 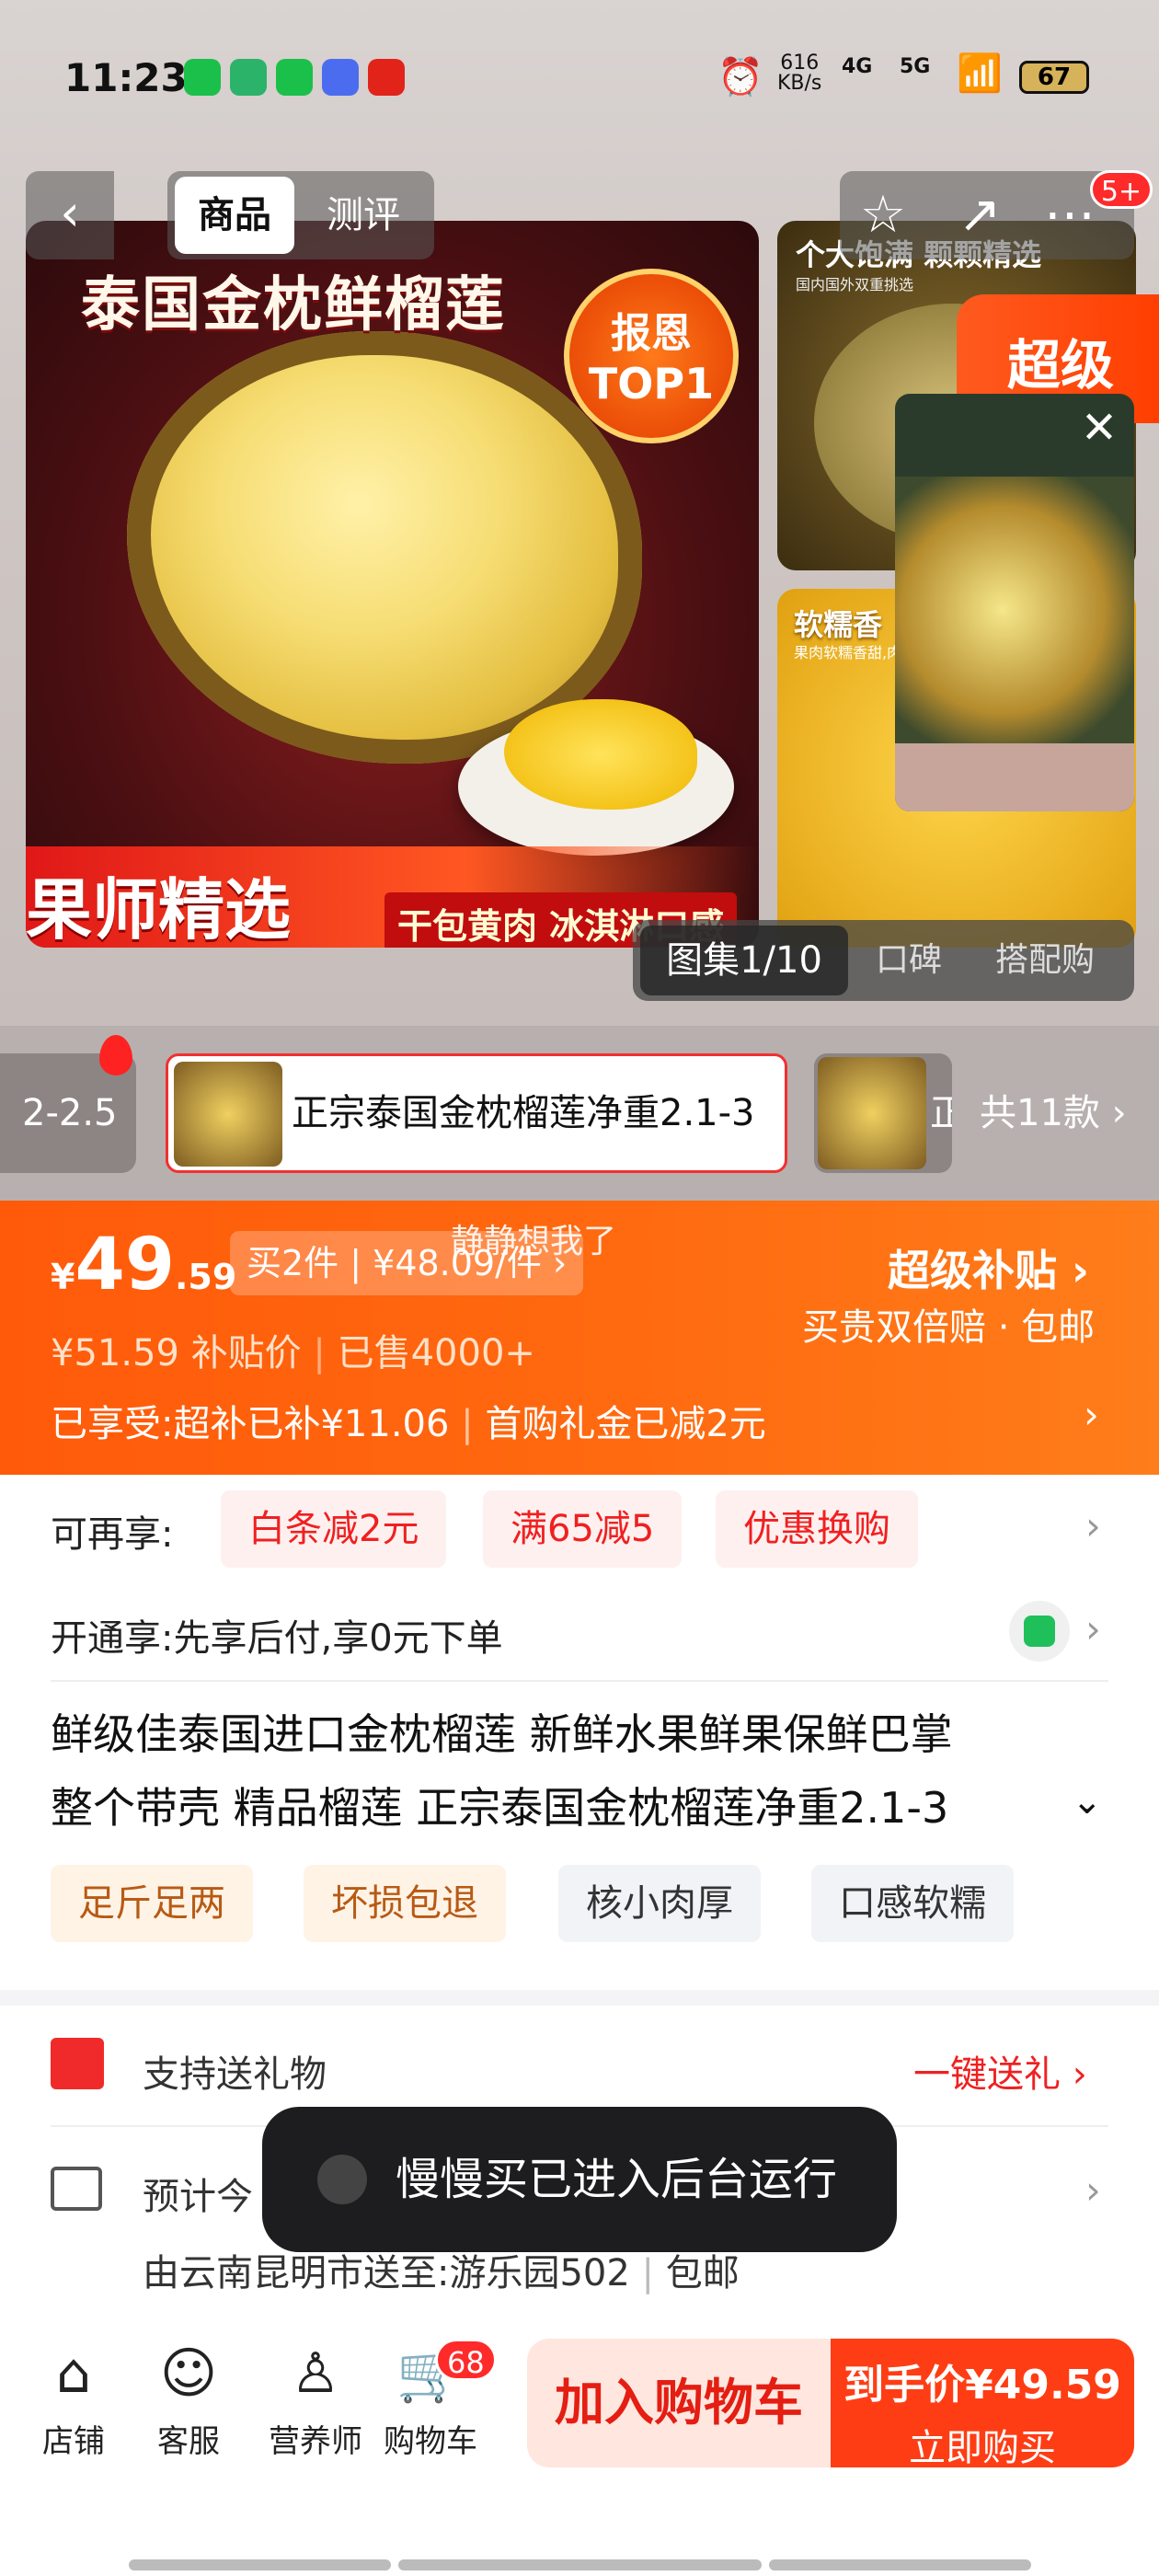 What do you see at coordinates (1014, 610) in the screenshot?
I see `video-frame` at bounding box center [1014, 610].